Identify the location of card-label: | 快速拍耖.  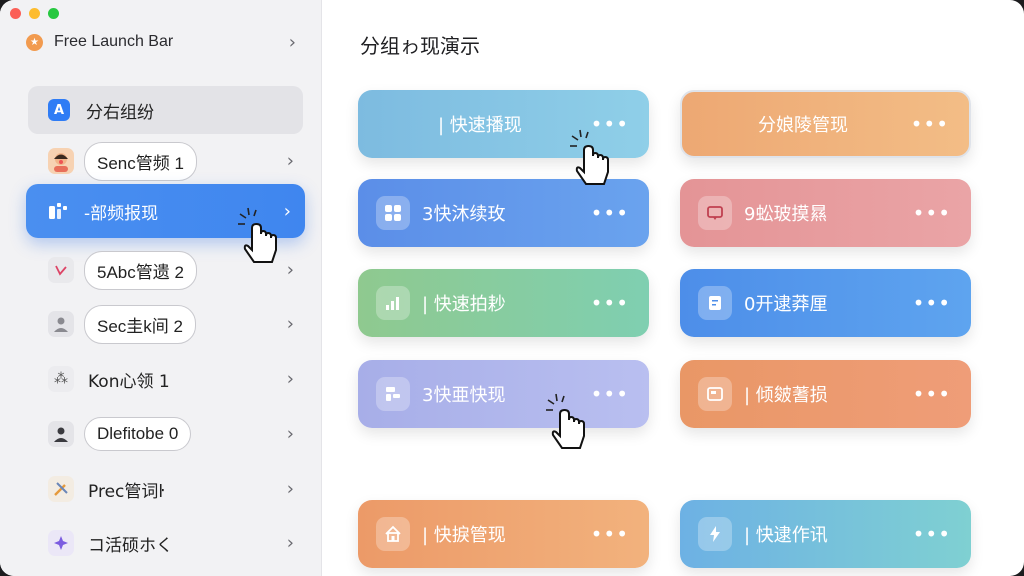
(464, 304).